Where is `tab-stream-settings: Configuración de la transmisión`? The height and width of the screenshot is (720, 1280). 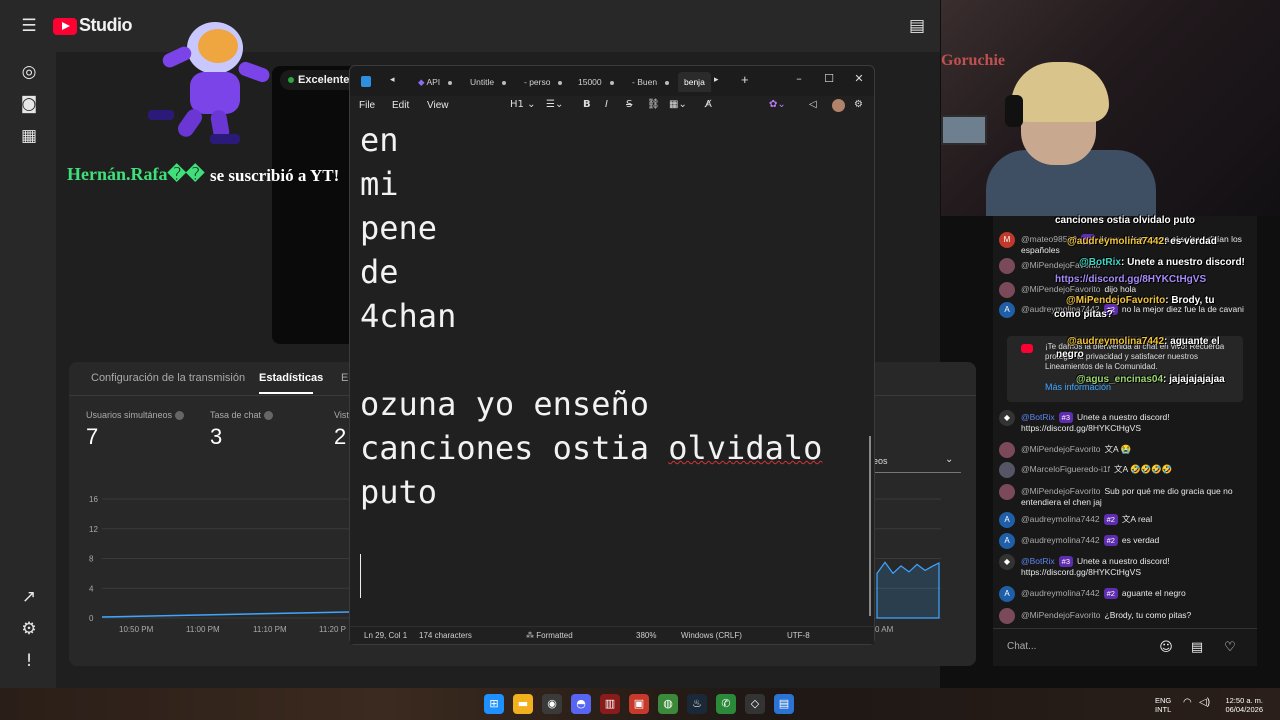 tab-stream-settings: Configuración de la transmisión is located at coordinates (168, 378).